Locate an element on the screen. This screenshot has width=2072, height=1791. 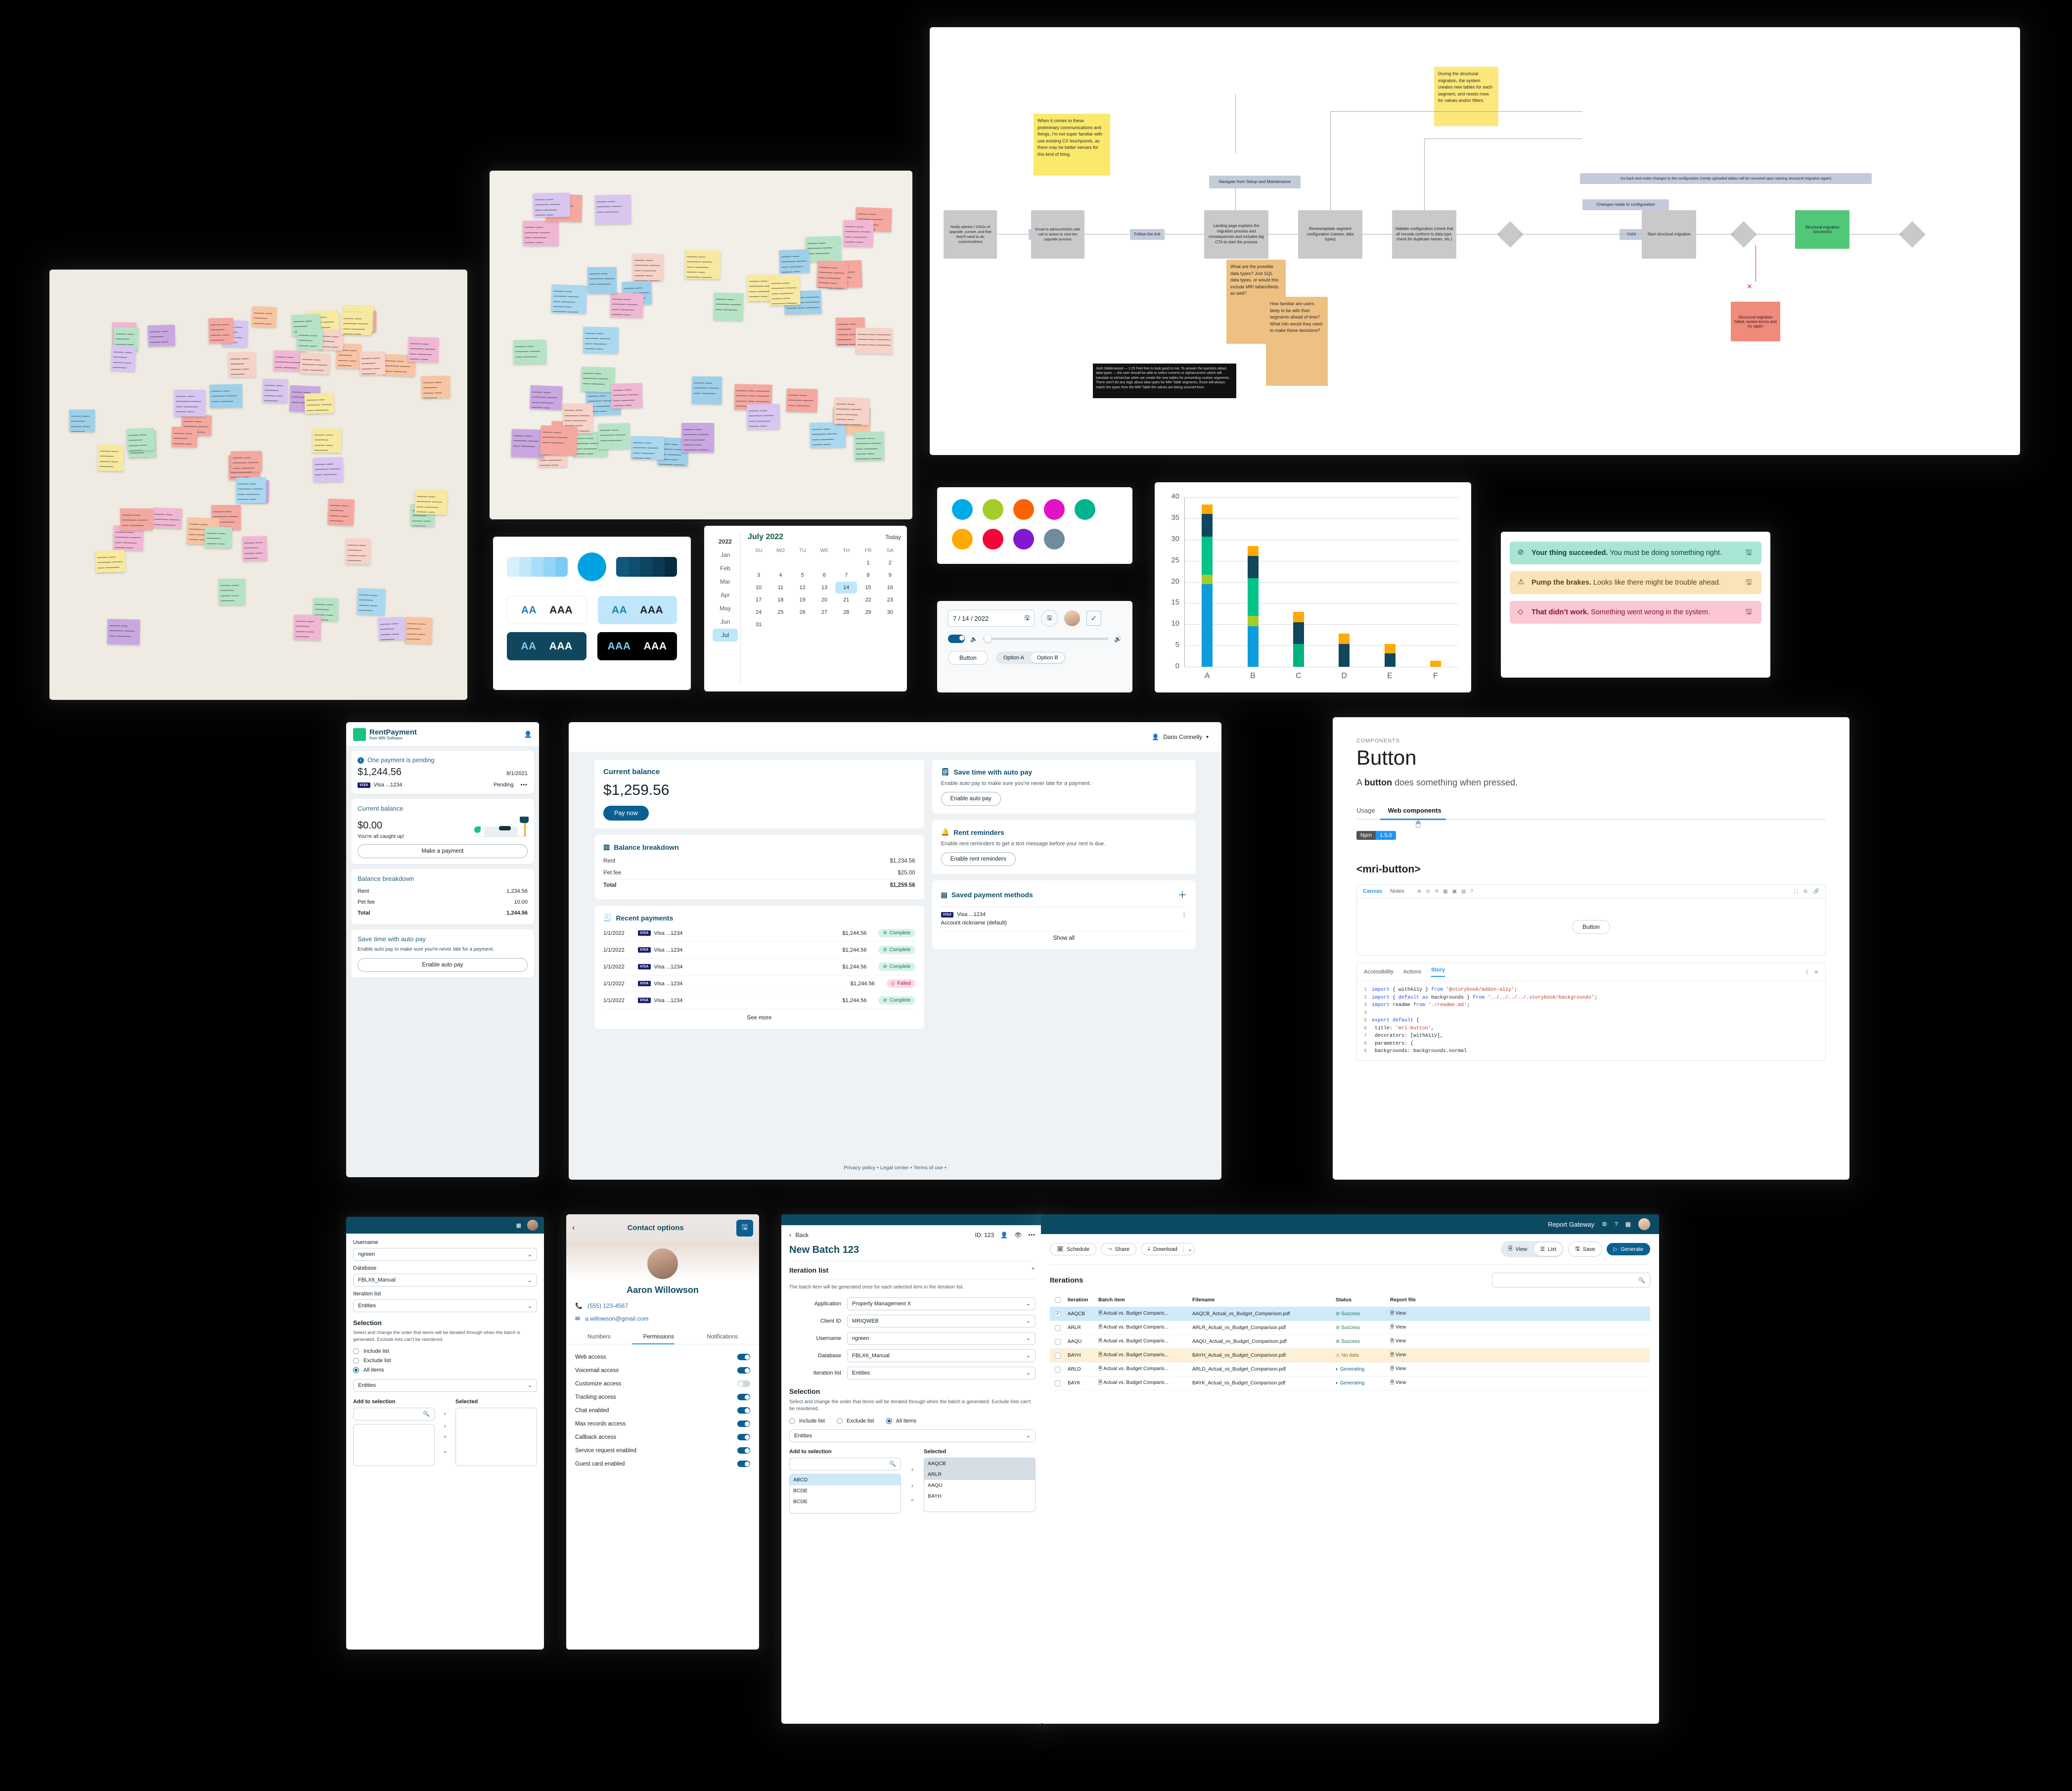
save-button: 🖫 Save is located at coordinates (1585, 1249).